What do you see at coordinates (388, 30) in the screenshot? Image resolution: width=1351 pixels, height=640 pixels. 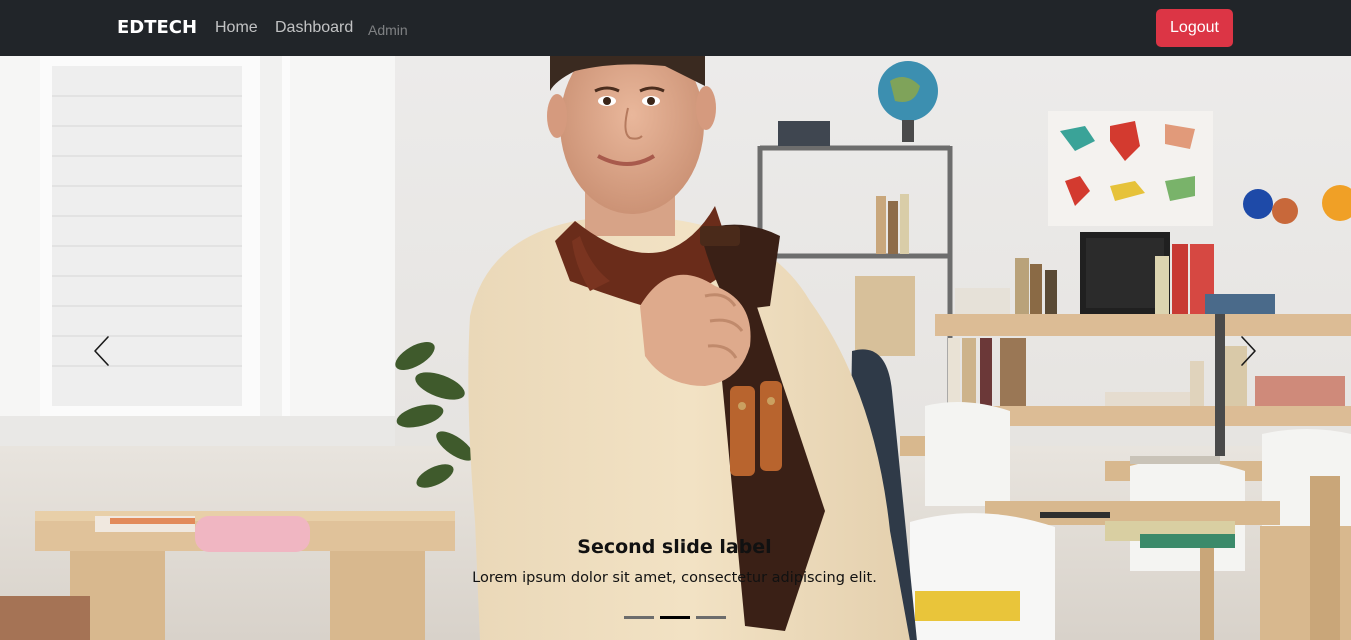 I see `nav-link-admin: Admin` at bounding box center [388, 30].